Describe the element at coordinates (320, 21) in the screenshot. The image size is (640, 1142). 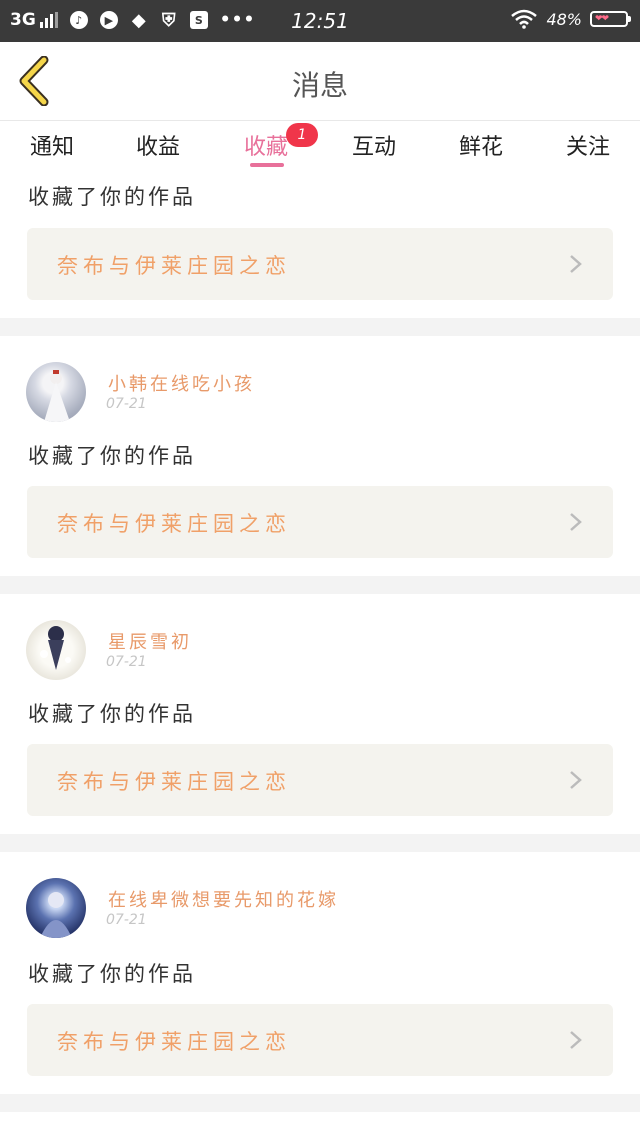
I see `status-bar: 3G ♪ ▶ ◆ ⛨ S ••• 12:51 48% ❤❤` at that location.